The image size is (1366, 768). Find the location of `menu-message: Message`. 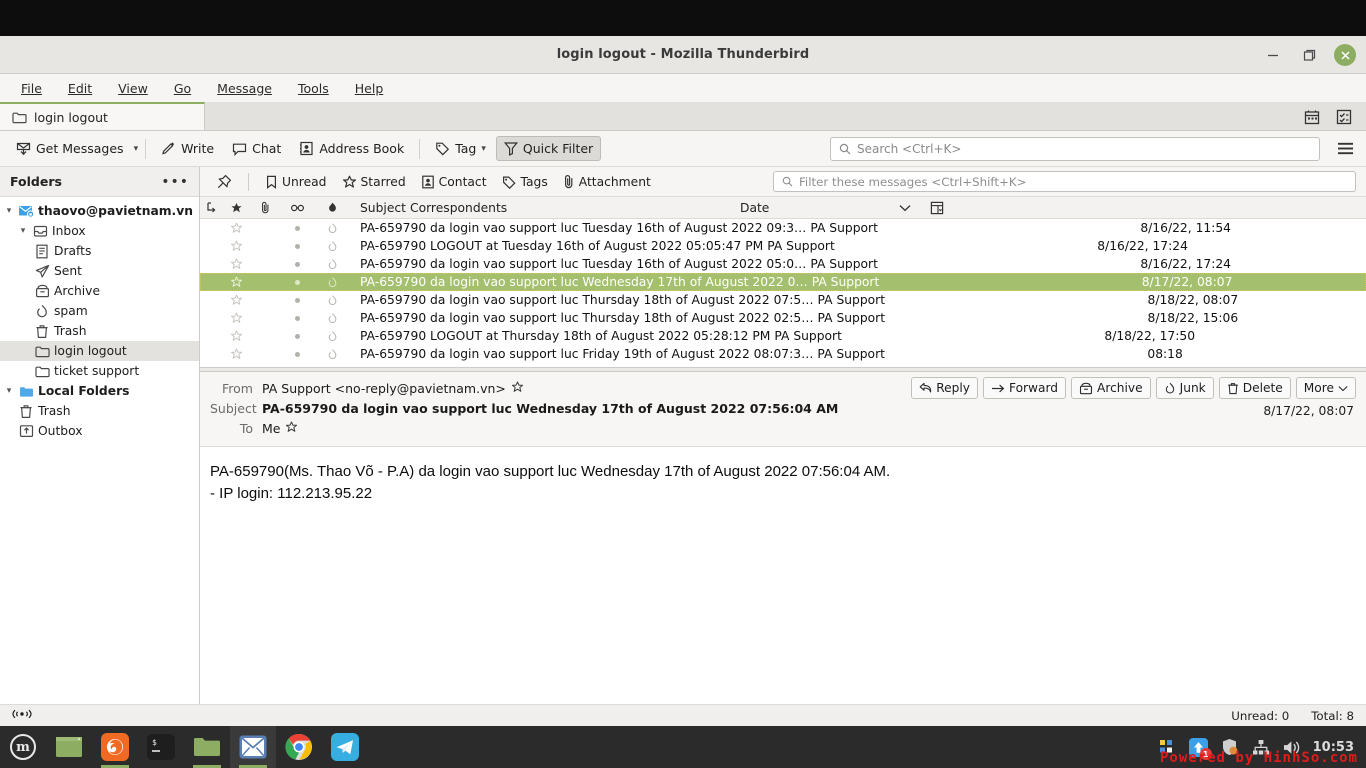

menu-message: Message is located at coordinates (244, 88).